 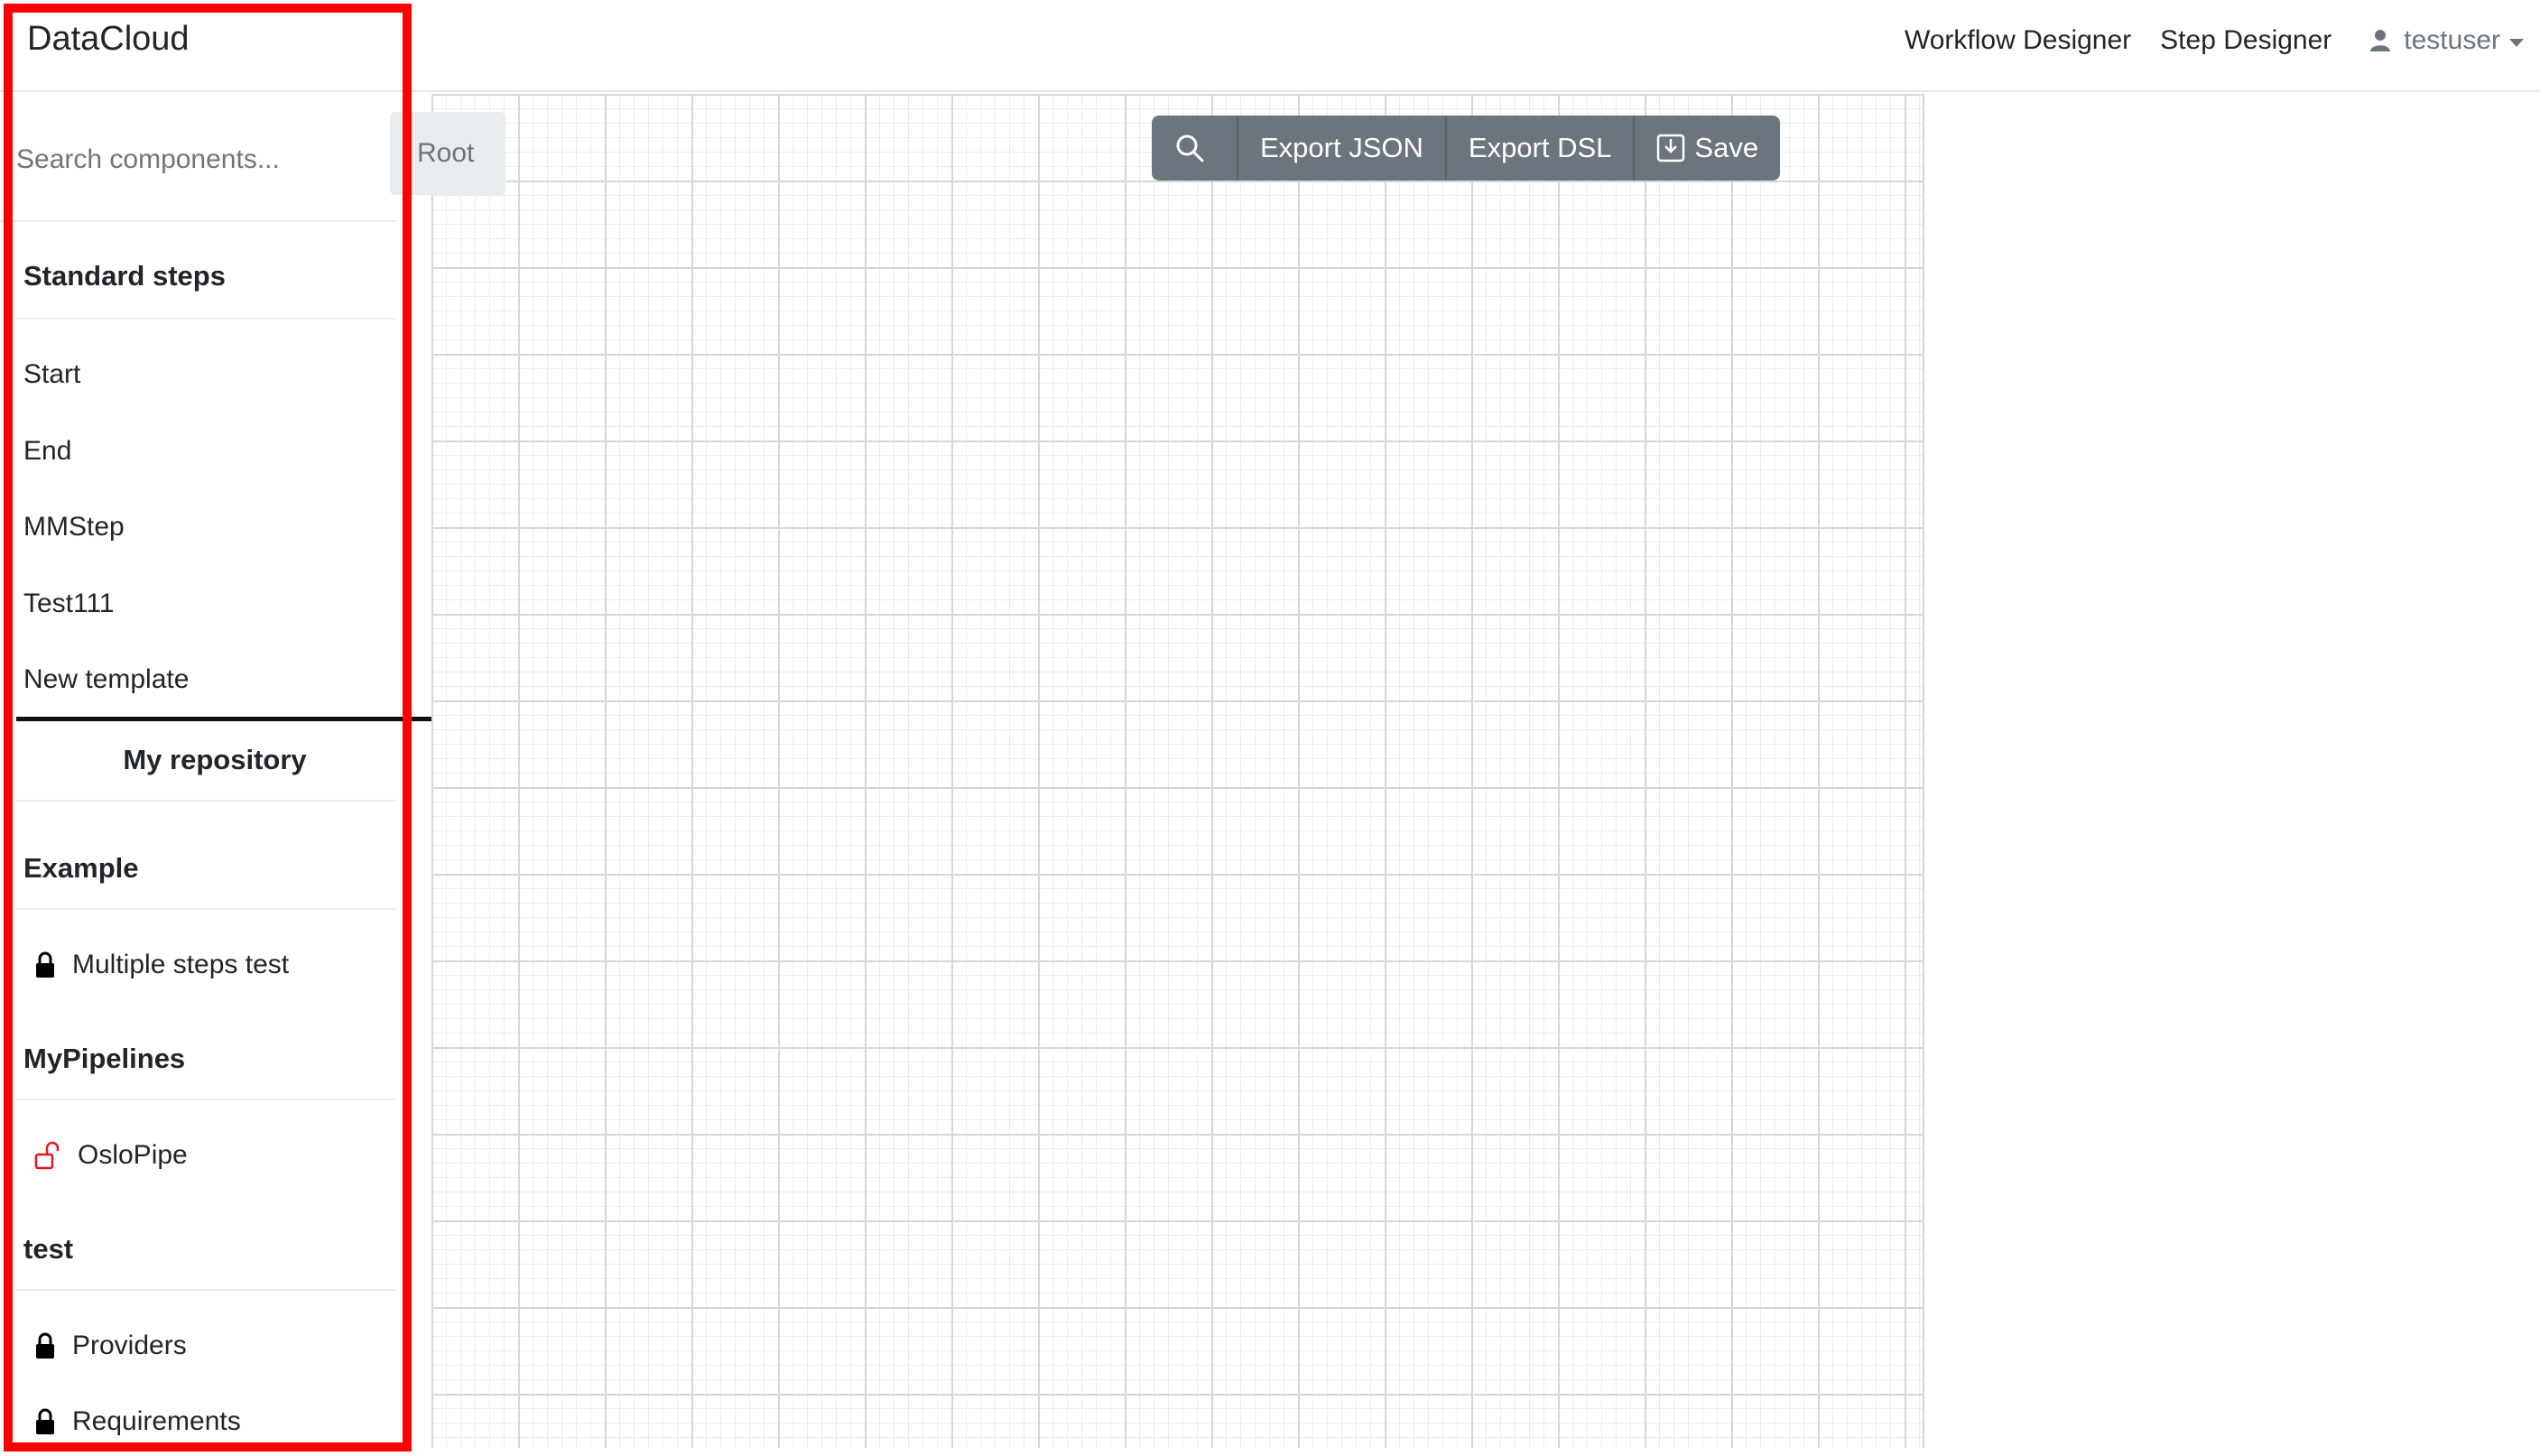 I want to click on pipeline-label: Requirements, so click(x=156, y=1421).